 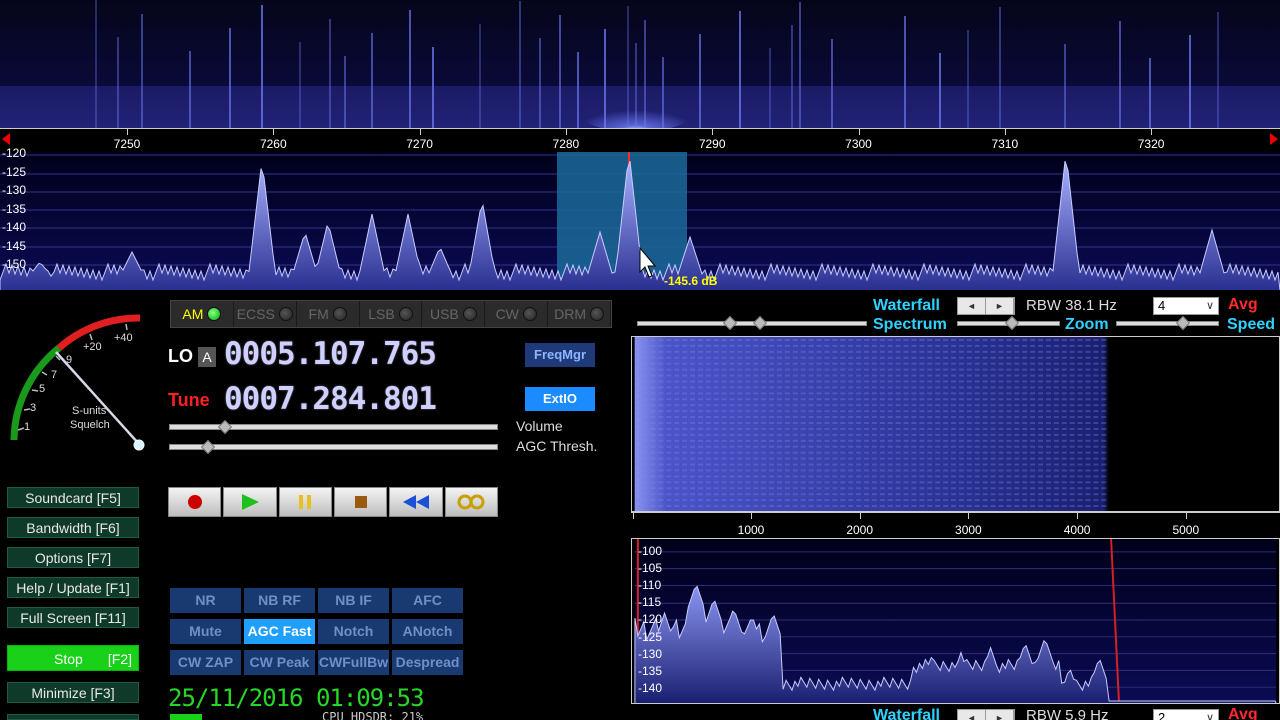 What do you see at coordinates (208, 447) in the screenshot?
I see `agc-threshold-slider-thumb` at bounding box center [208, 447].